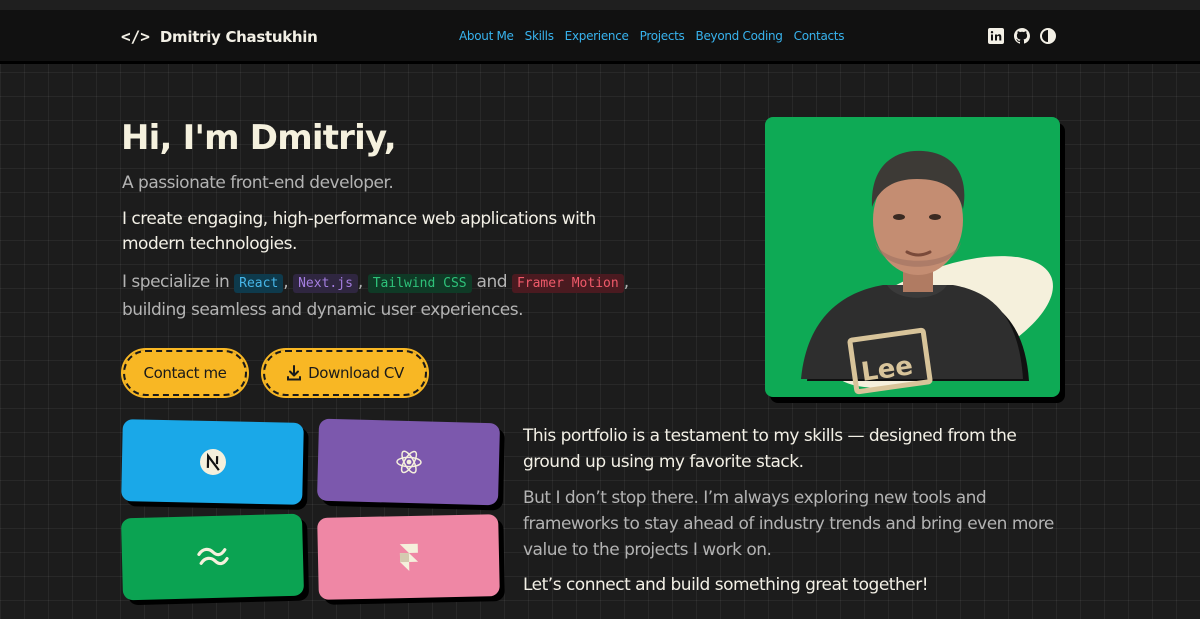 The width and height of the screenshot is (1200, 619). I want to click on contact-me-button: Contact me, so click(185, 373).